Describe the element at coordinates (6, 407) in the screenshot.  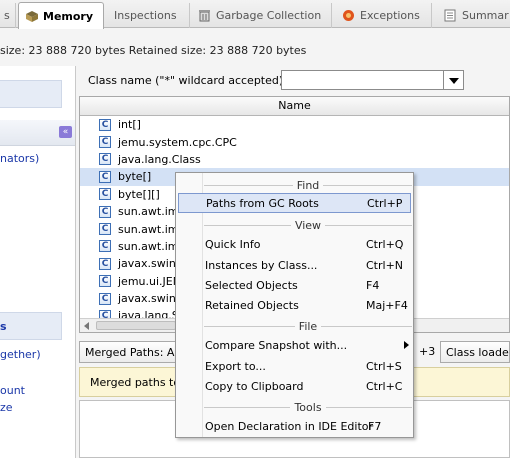
I see `sidebar-link-size: ze` at that location.